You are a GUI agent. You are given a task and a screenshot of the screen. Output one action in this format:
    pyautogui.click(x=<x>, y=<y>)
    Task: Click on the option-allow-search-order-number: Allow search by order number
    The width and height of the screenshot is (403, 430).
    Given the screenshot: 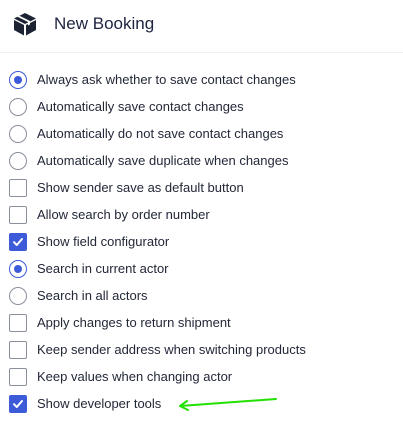 What is the action you would take?
    pyautogui.click(x=201, y=214)
    